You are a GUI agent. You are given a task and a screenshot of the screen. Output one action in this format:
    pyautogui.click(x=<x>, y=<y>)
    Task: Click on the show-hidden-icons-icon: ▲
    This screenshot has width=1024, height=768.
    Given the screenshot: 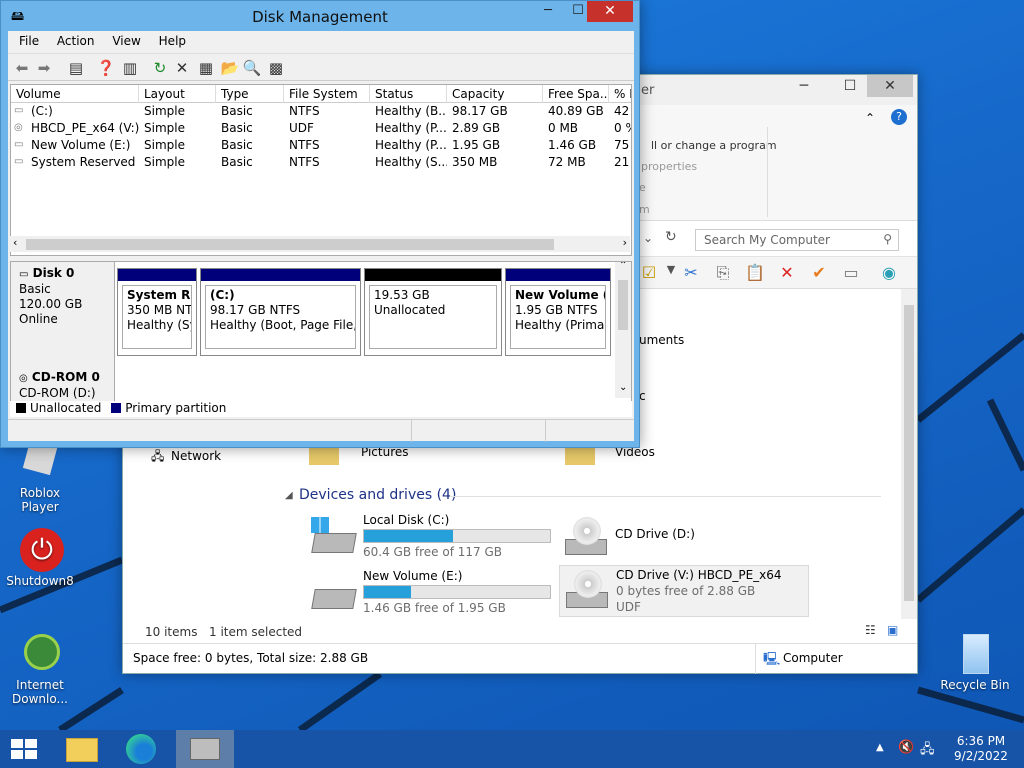 What is the action you would take?
    pyautogui.click(x=880, y=747)
    